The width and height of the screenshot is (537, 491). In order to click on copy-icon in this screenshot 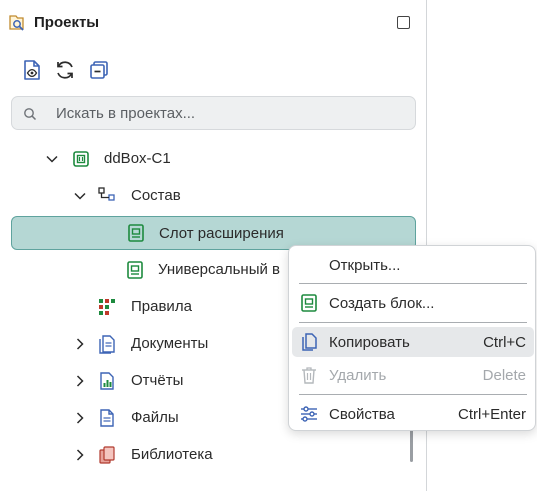, I will do `click(309, 342)`.